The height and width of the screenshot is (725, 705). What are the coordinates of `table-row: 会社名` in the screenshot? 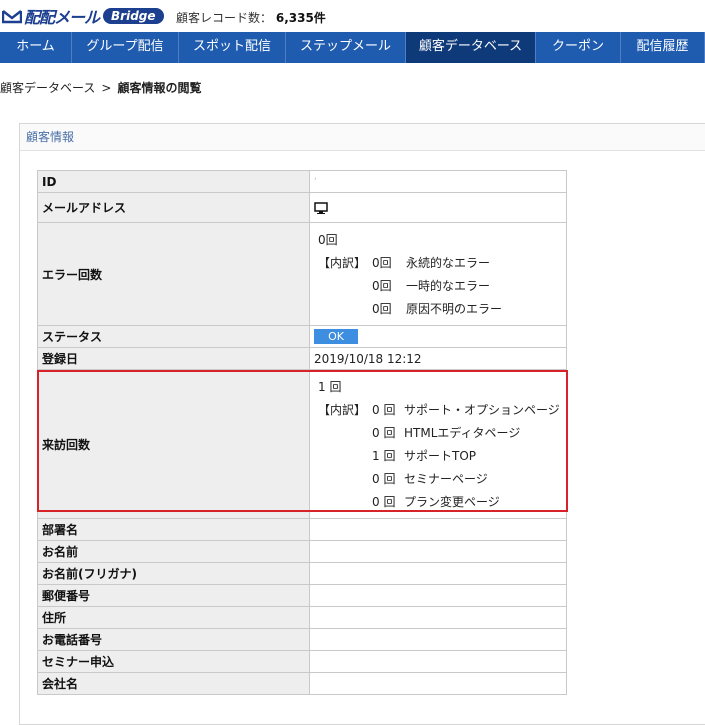 It's located at (302, 683).